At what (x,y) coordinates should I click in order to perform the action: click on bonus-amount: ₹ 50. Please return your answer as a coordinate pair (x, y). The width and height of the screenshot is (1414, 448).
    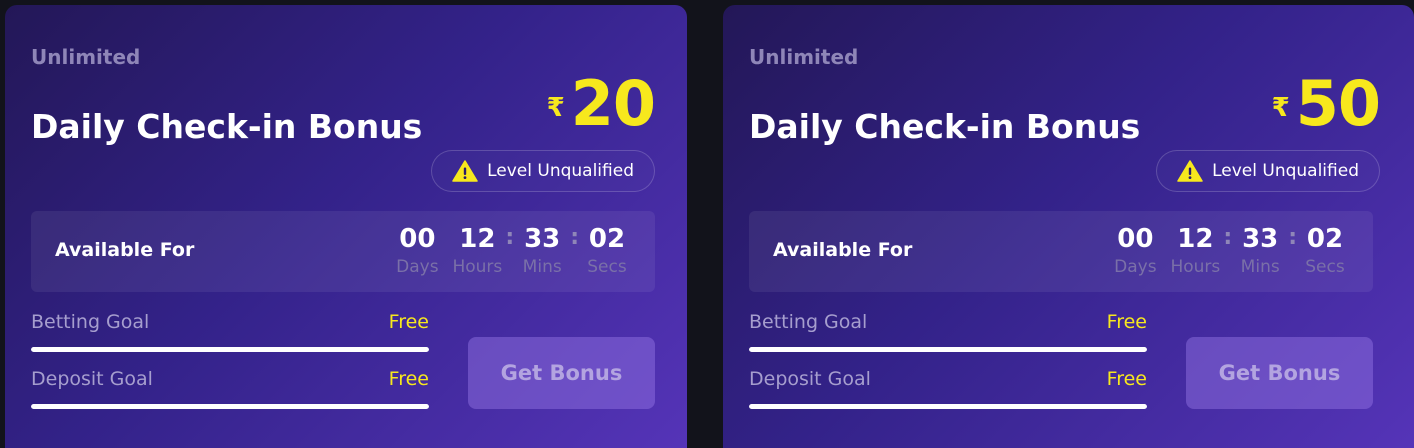
    Looking at the image, I should click on (1326, 103).